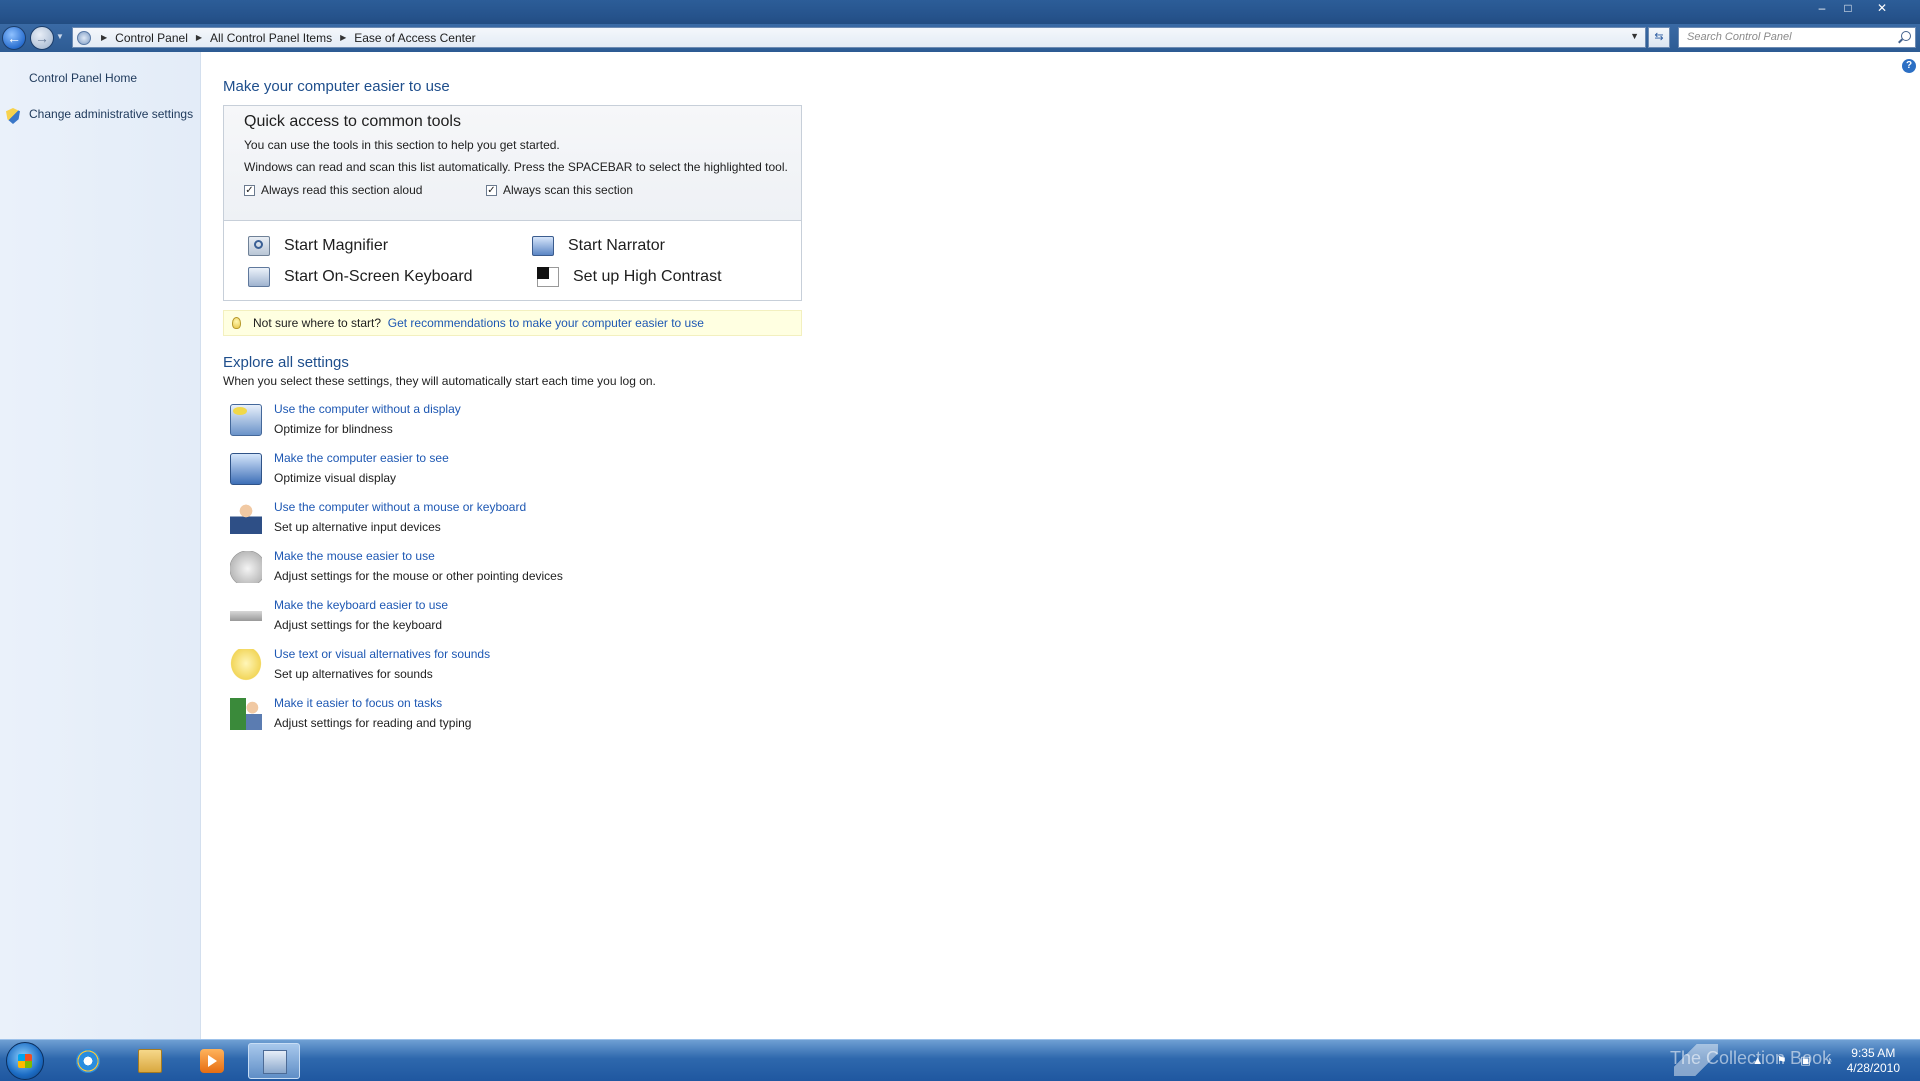  I want to click on window-controls: – □ ✕, so click(1856, 9).